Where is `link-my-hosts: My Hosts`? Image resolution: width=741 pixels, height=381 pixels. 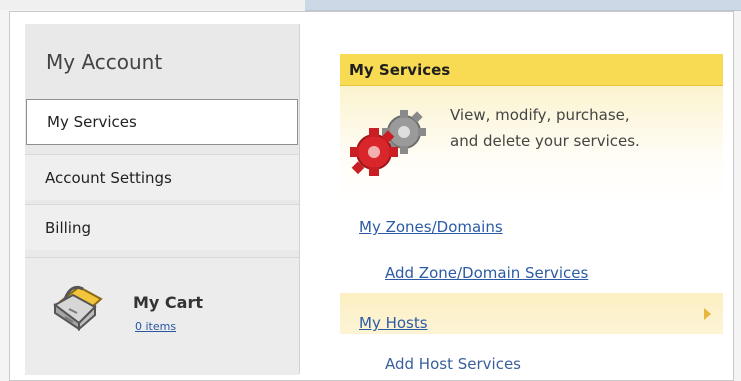
link-my-hosts: My Hosts is located at coordinates (393, 323).